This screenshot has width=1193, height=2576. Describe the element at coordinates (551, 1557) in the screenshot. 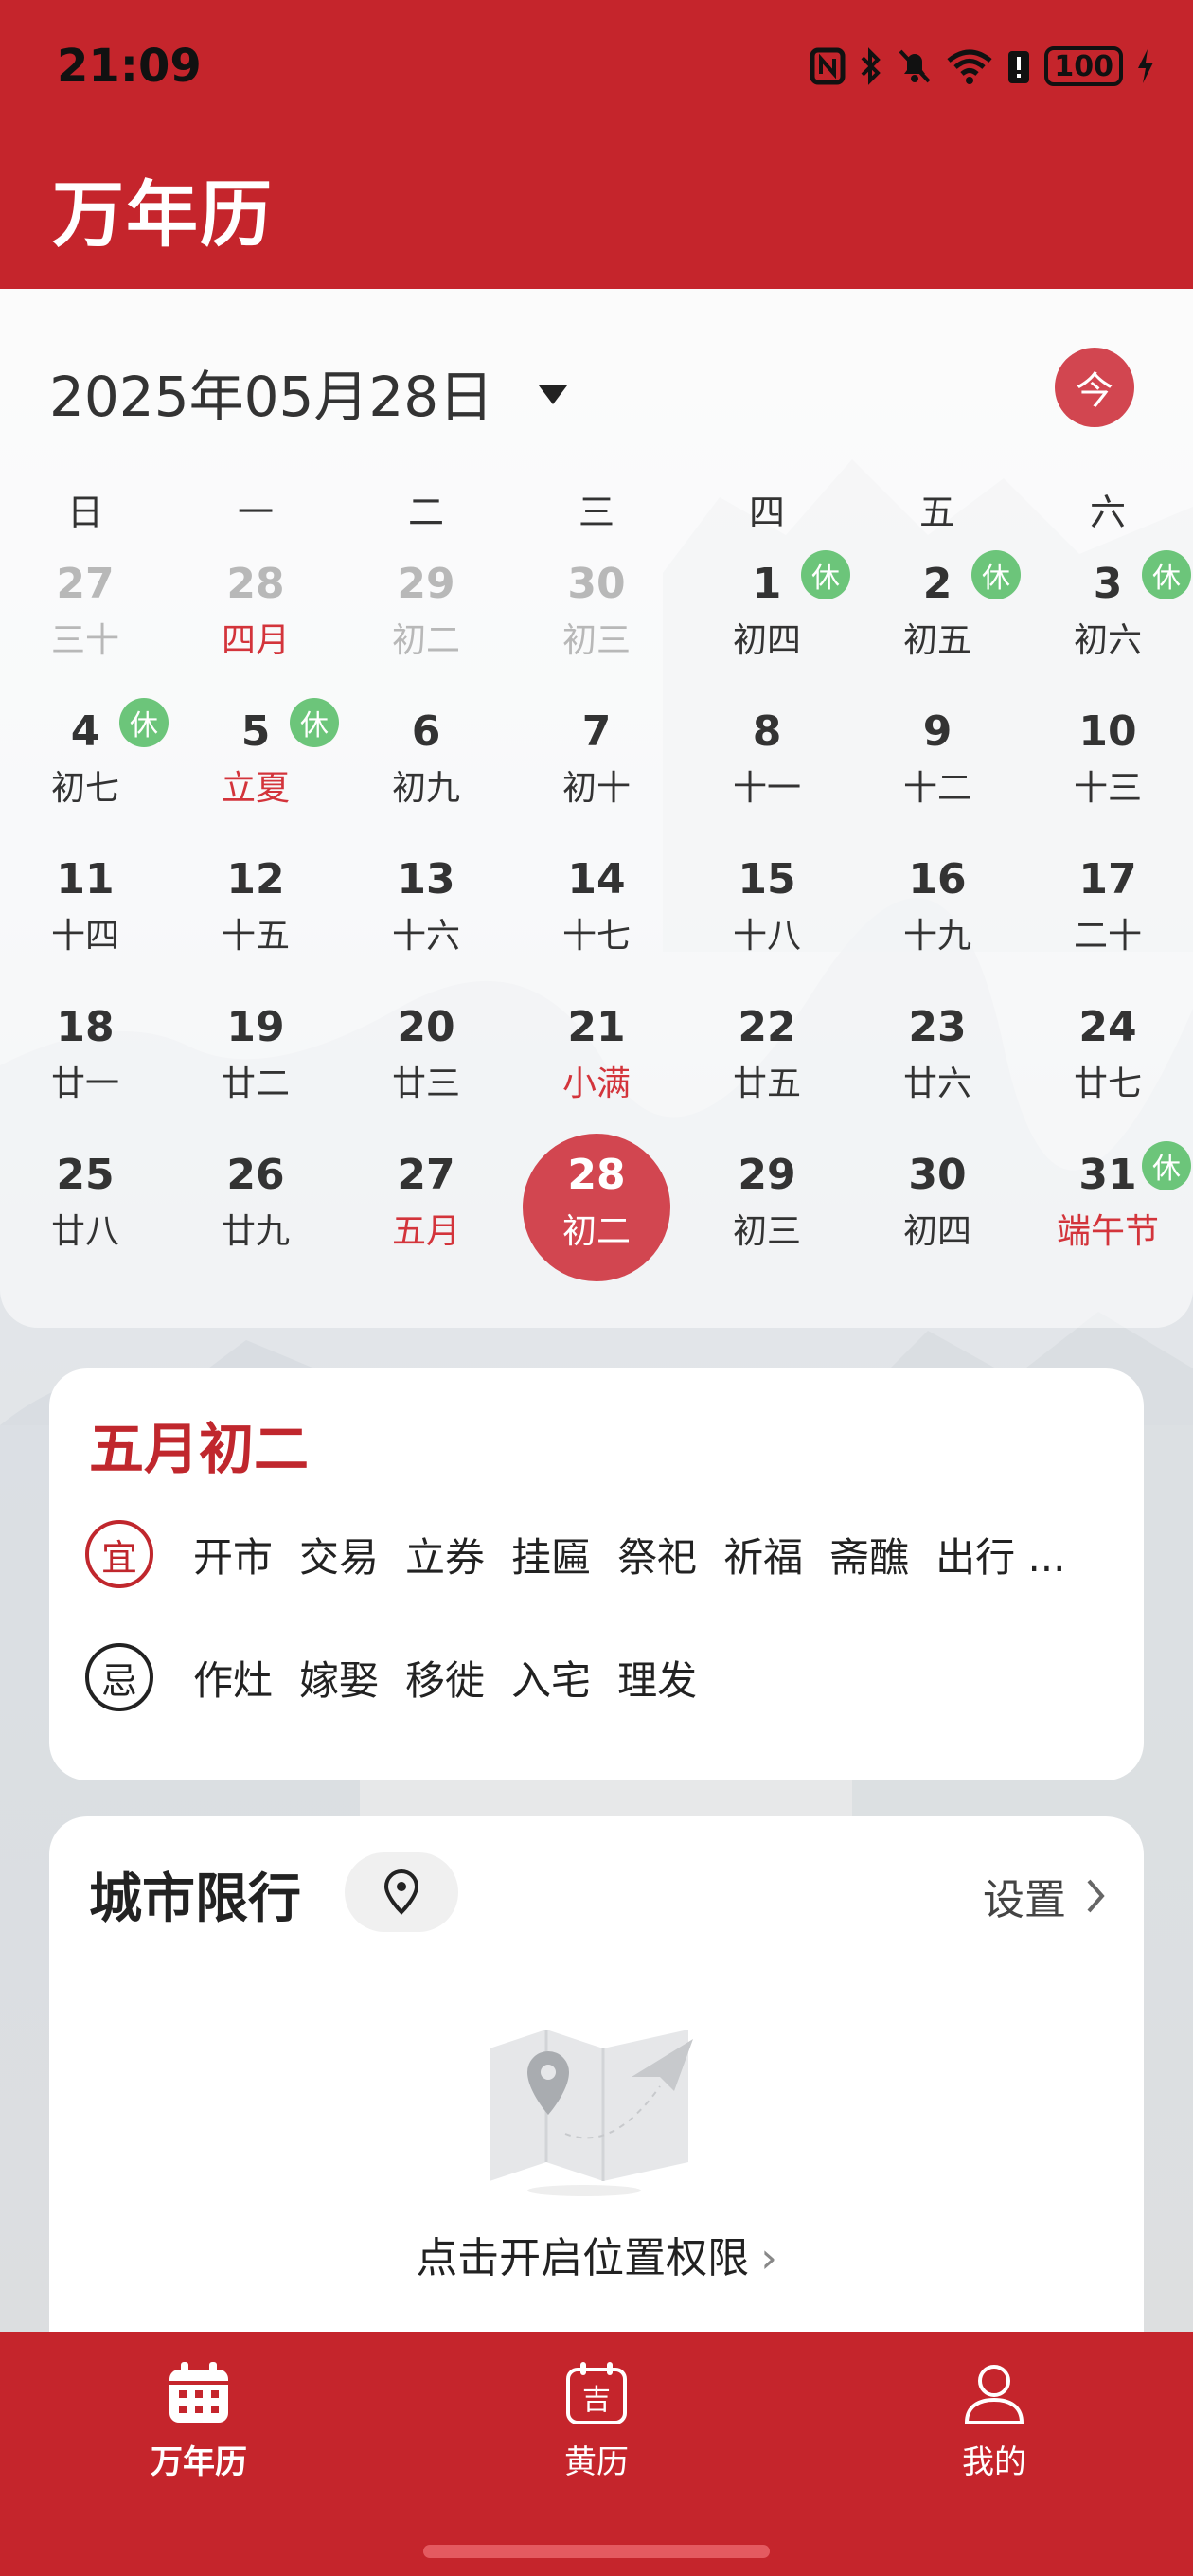

I see `suitable-item: 挂匾` at that location.